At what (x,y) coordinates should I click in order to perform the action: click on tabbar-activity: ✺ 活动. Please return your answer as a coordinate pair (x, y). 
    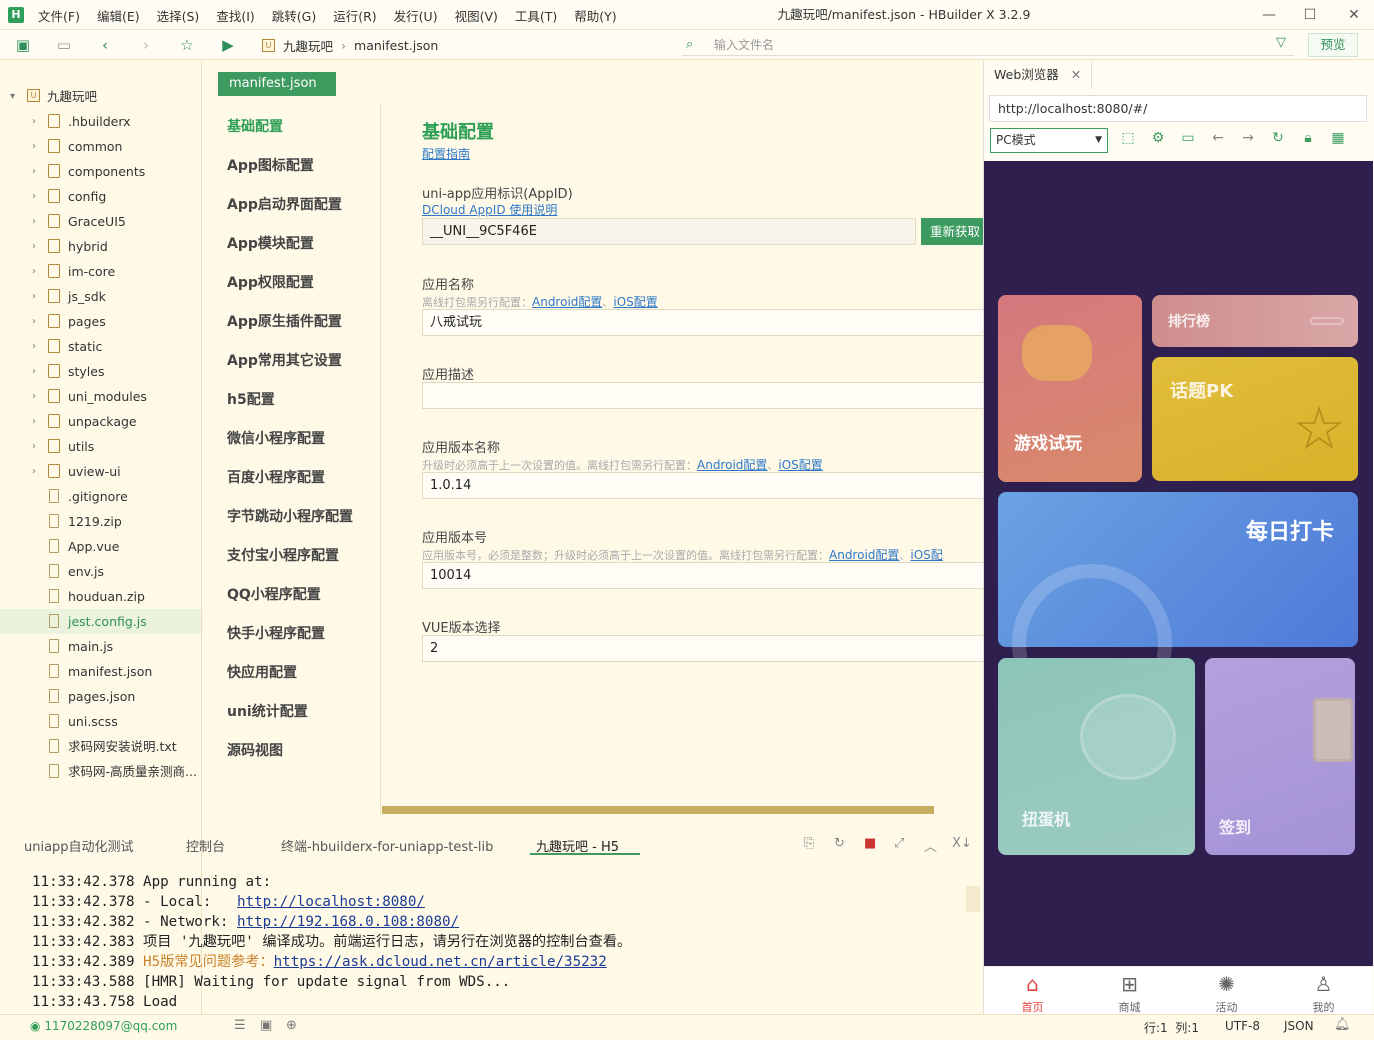
    Looking at the image, I should click on (1226, 991).